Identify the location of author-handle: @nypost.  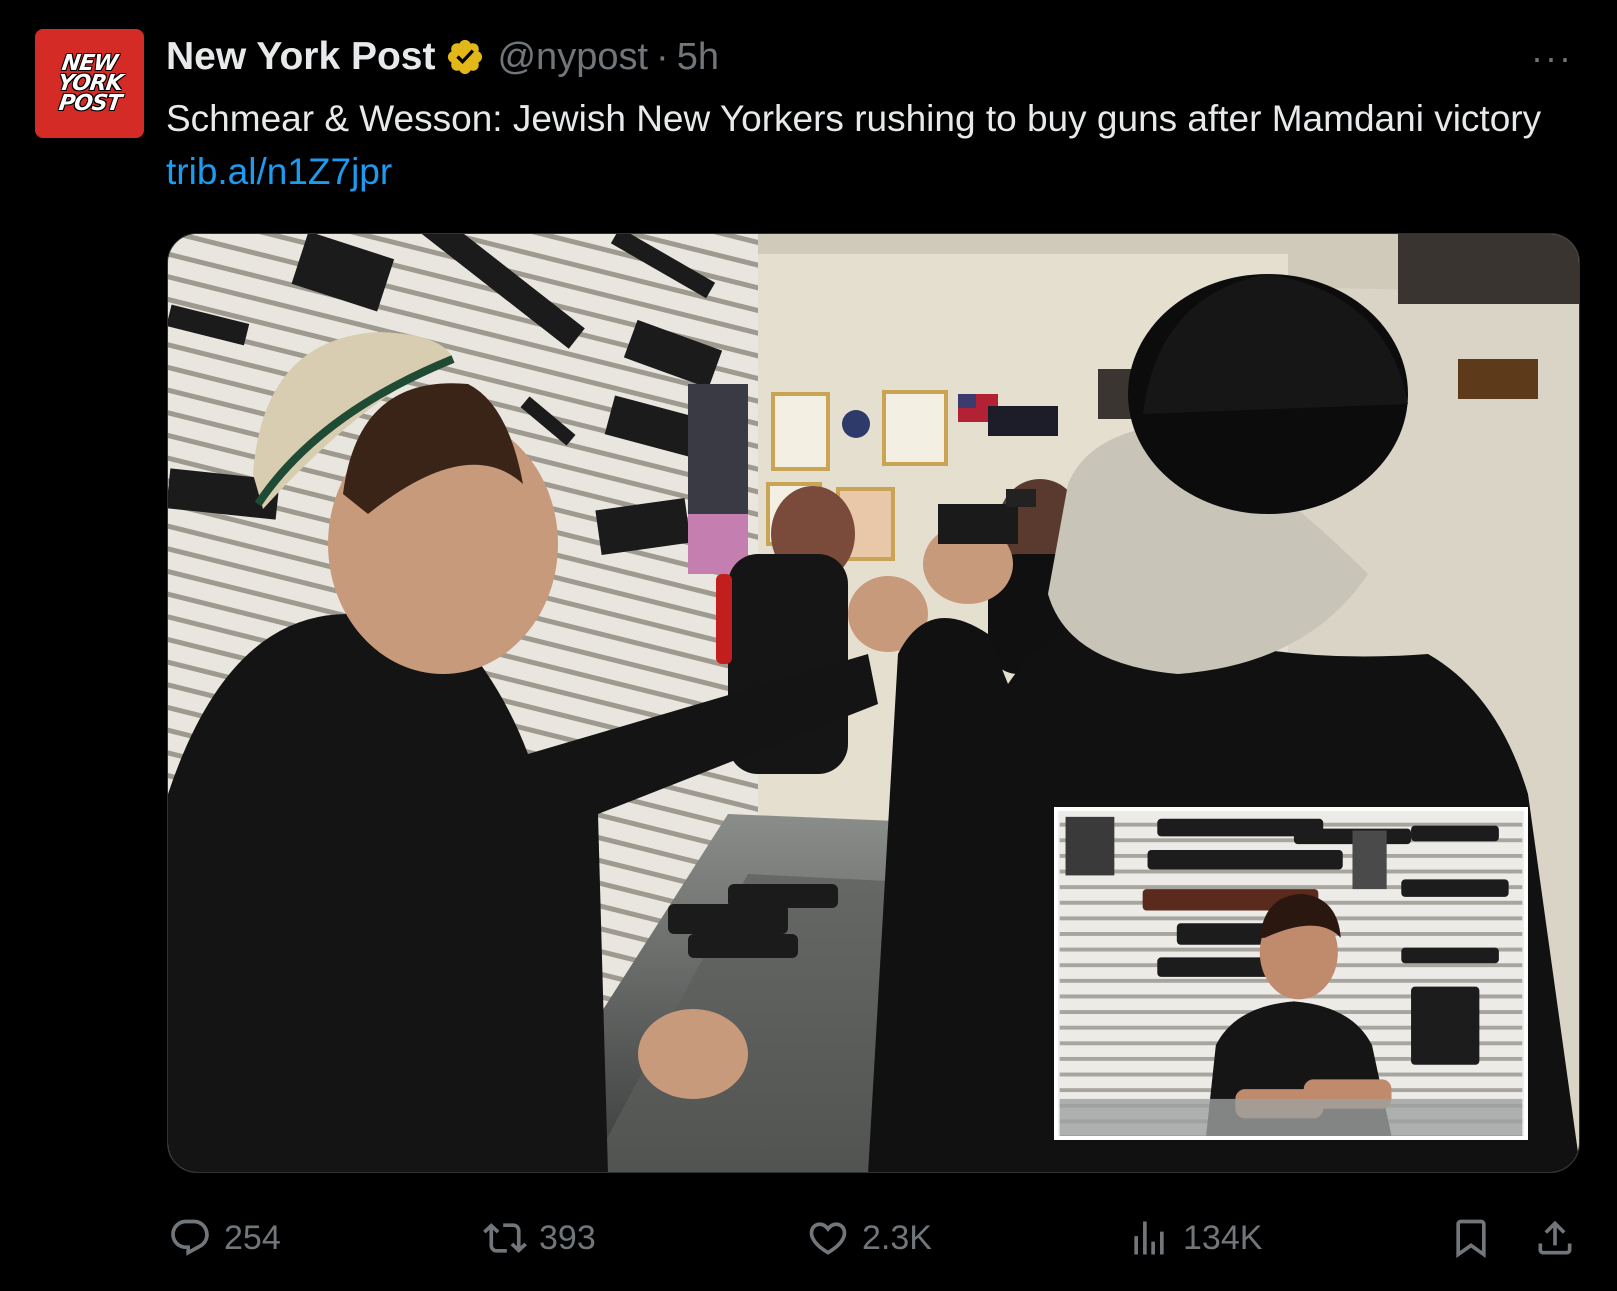
(572, 57).